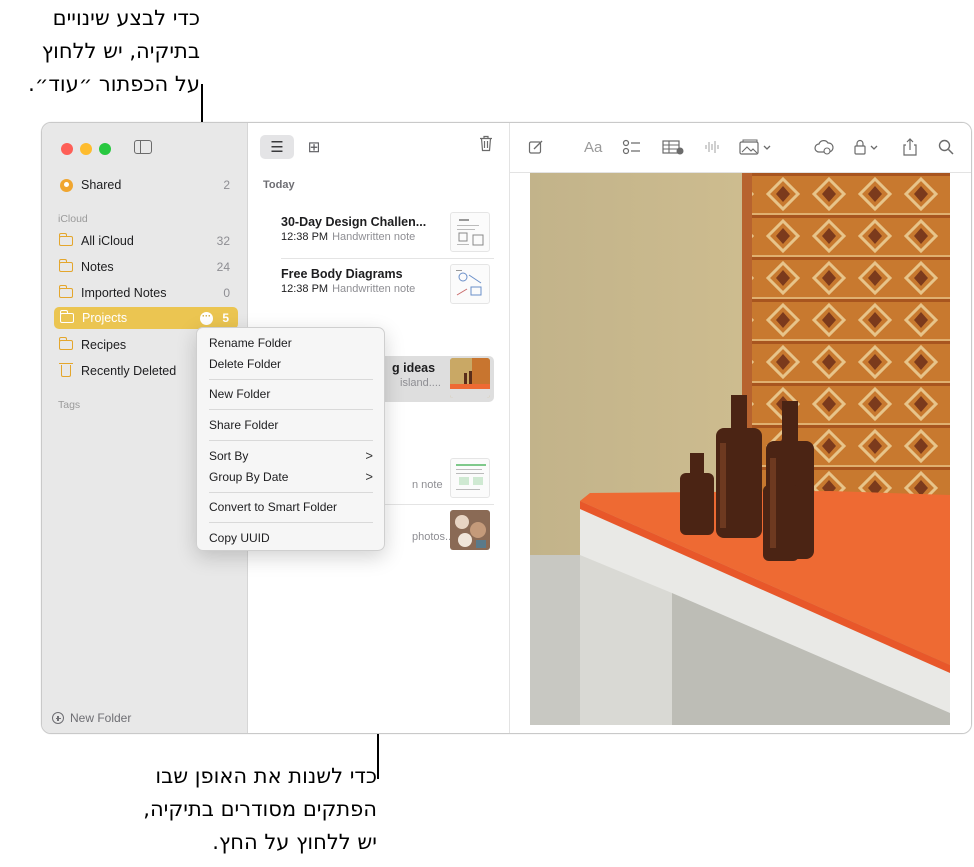  I want to click on lock-icon, so click(868, 147).